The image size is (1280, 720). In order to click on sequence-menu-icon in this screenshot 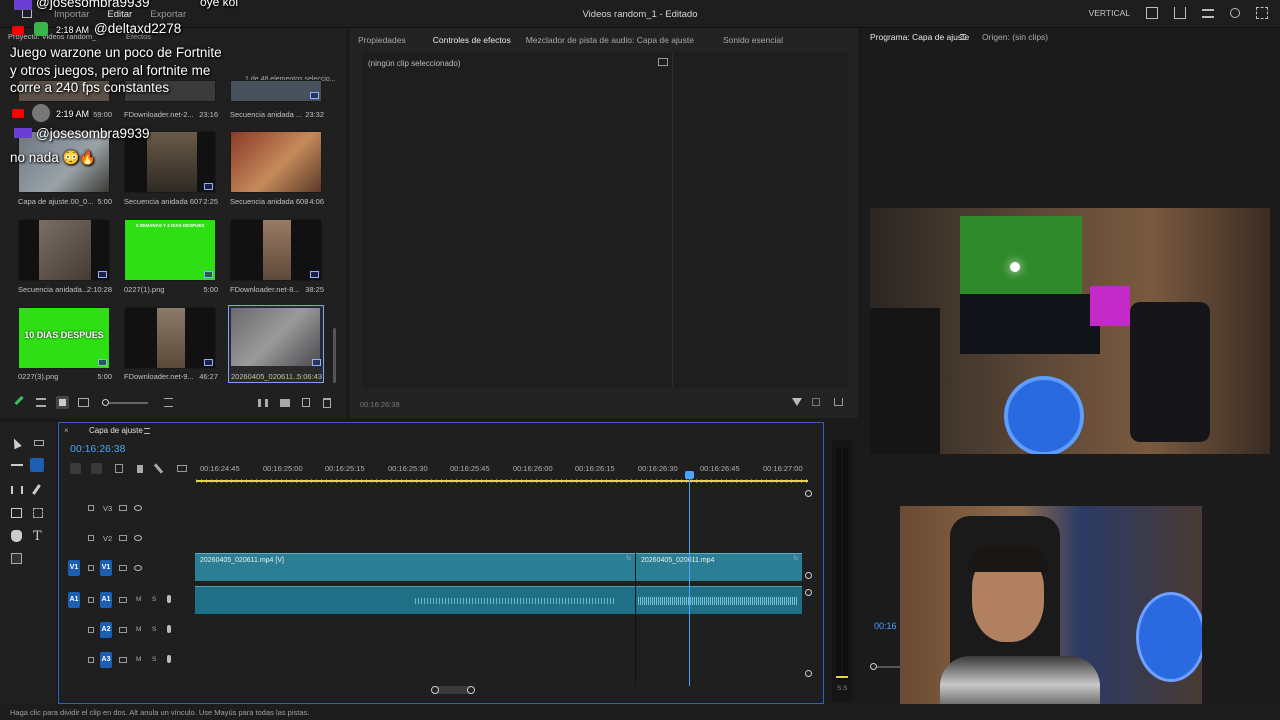, I will do `click(147, 431)`.